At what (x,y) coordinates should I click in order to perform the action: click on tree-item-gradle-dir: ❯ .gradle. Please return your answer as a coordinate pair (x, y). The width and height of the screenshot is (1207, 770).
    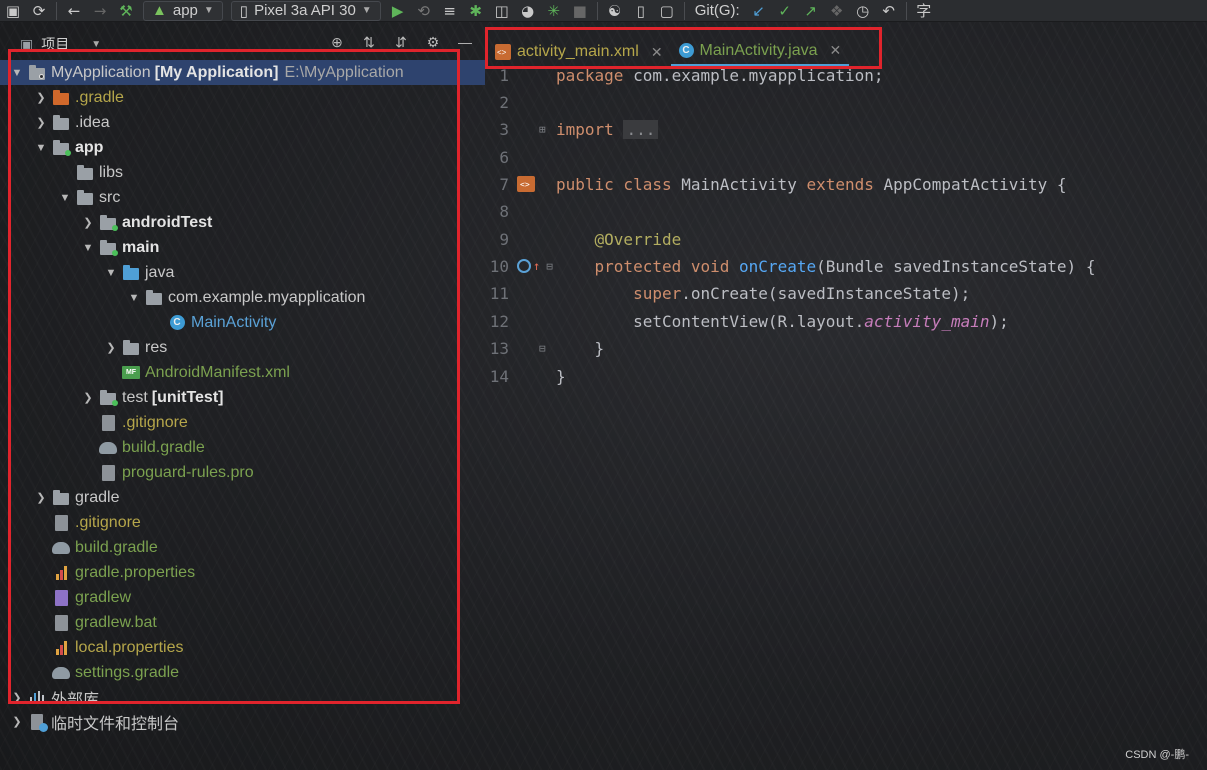
    Looking at the image, I should click on (242, 97).